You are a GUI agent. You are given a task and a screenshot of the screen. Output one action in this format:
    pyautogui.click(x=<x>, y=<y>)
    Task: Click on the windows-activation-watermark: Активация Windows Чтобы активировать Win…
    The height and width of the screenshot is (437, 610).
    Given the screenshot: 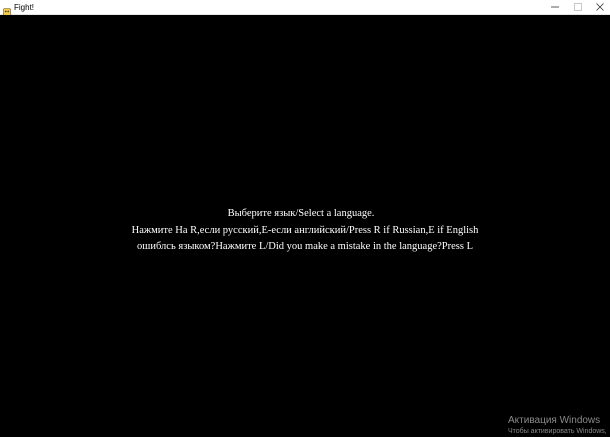 What is the action you would take?
    pyautogui.click(x=557, y=425)
    